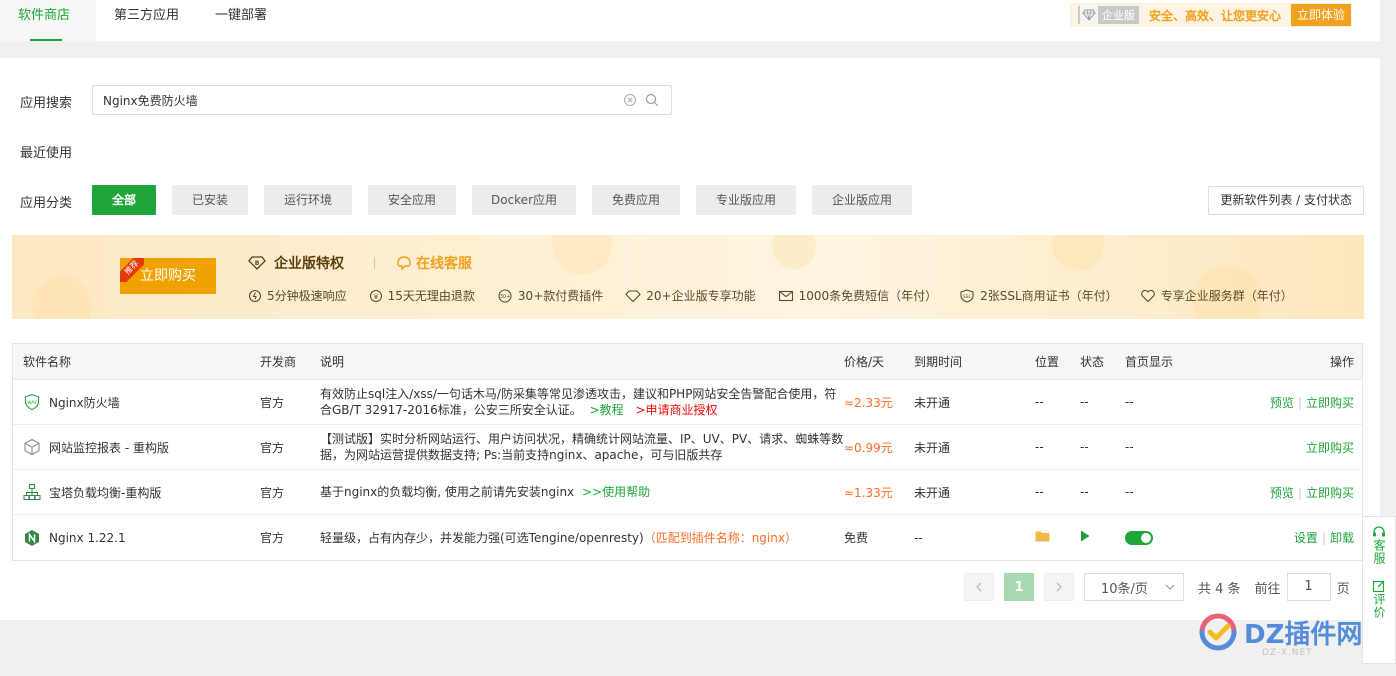 The width and height of the screenshot is (1396, 676). What do you see at coordinates (109, 447) in the screenshot?
I see `software-name: 网站监控报表 - 重构版` at bounding box center [109, 447].